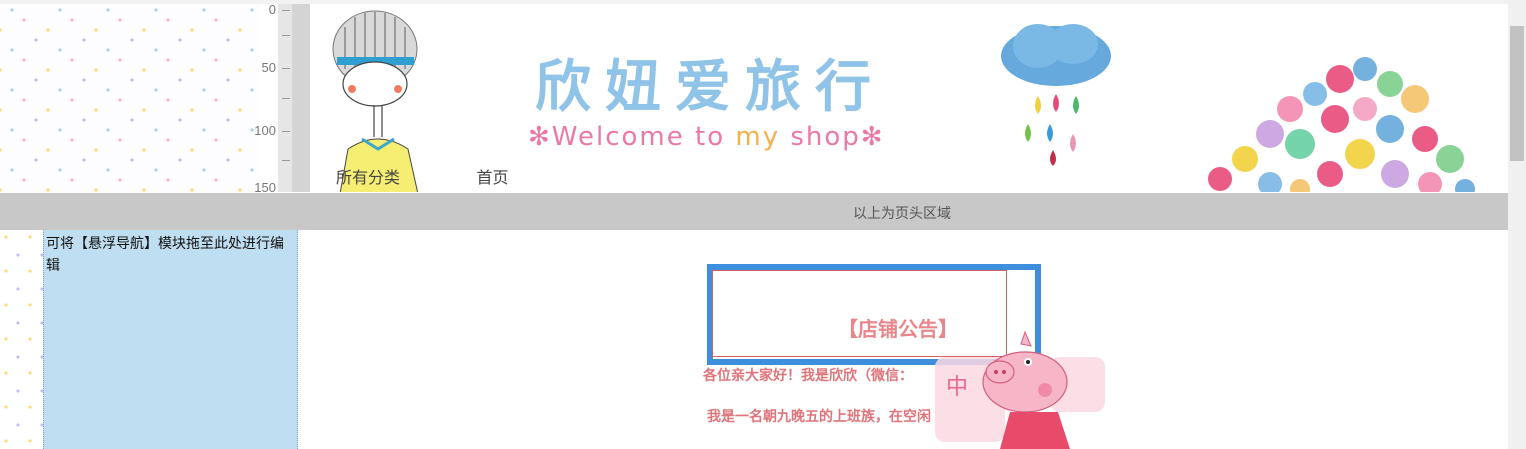 Image resolution: width=1526 pixels, height=449 pixels. What do you see at coordinates (170, 339) in the screenshot?
I see `float-nav-placeholder: 可将【悬浮导航】模块拖至此处进行编辑` at bounding box center [170, 339].